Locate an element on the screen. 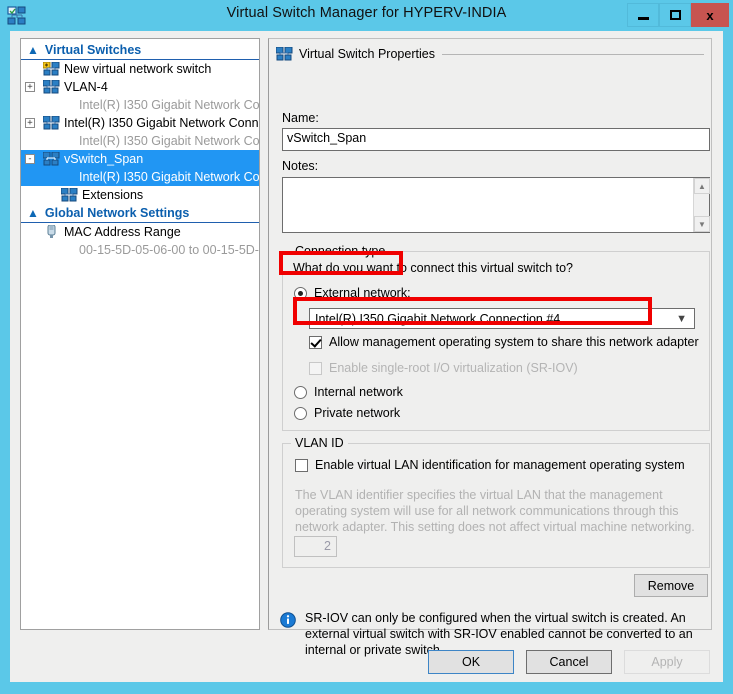  close-icon: x is located at coordinates (710, 15).